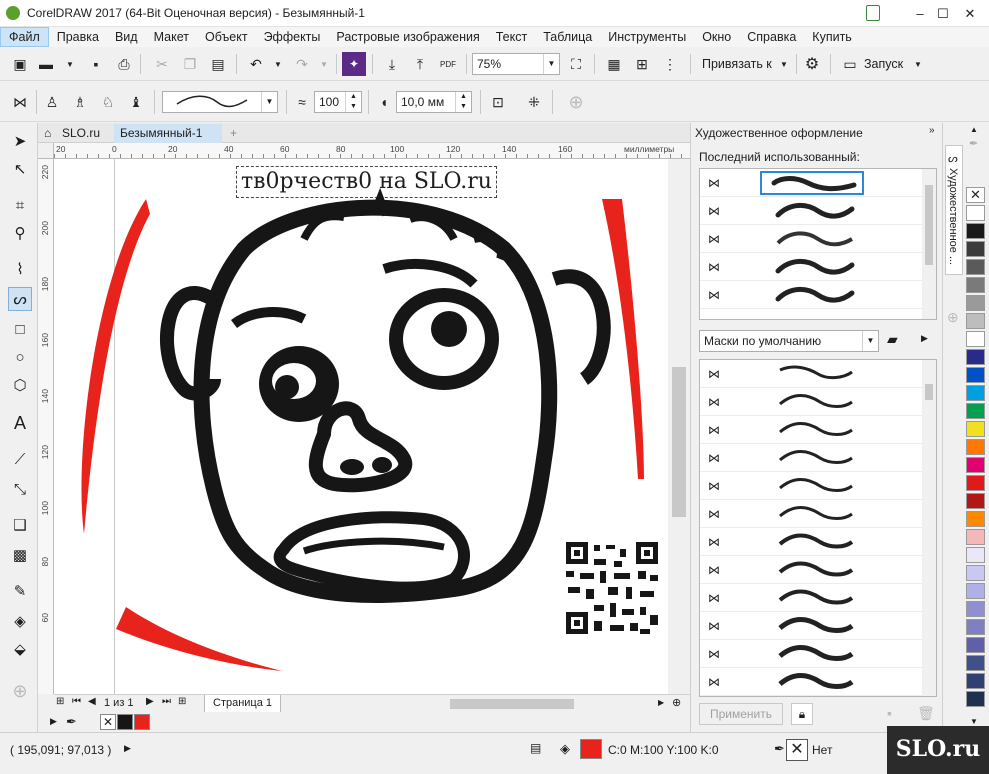 The image size is (989, 774). I want to click on brush-preset-list: ⋈ ⋈ ⋈ ⋈ ⋈ ⋈ ⋈ ⋈ ⋈ ⋈ ⋈ ⋈, so click(818, 528).